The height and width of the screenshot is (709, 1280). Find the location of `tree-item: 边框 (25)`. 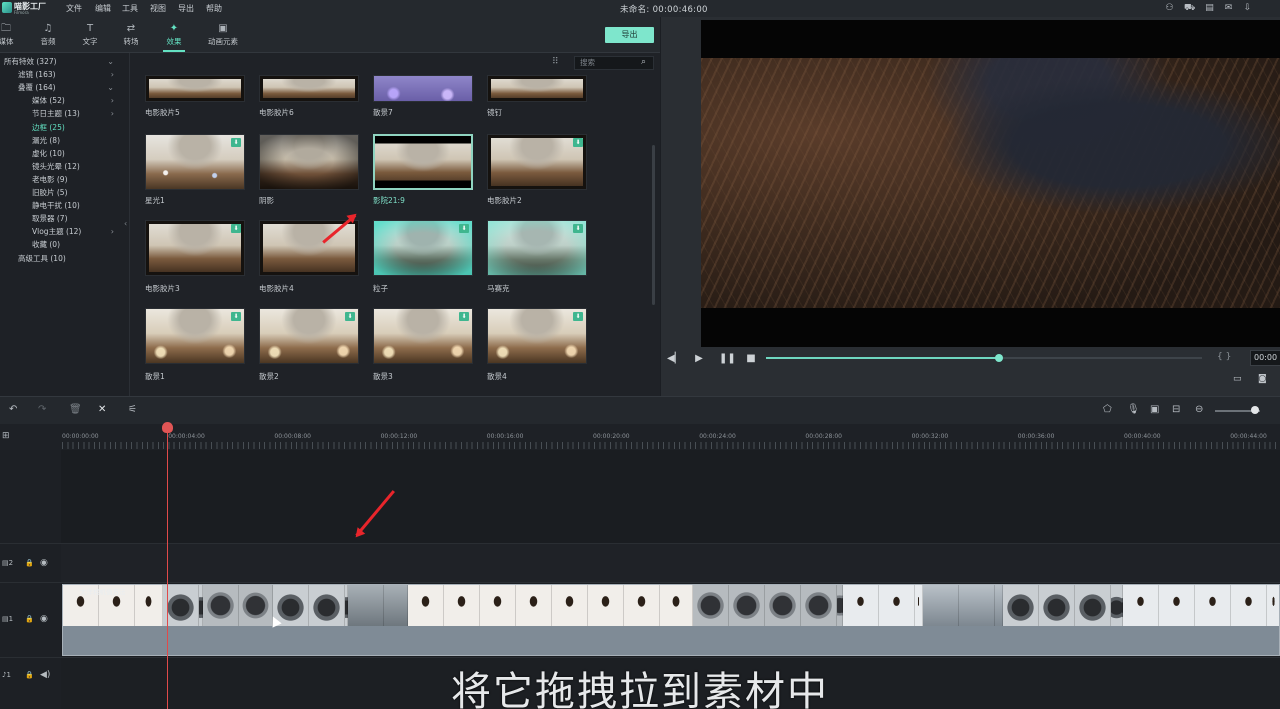

tree-item: 边框 (25) is located at coordinates (62, 128).